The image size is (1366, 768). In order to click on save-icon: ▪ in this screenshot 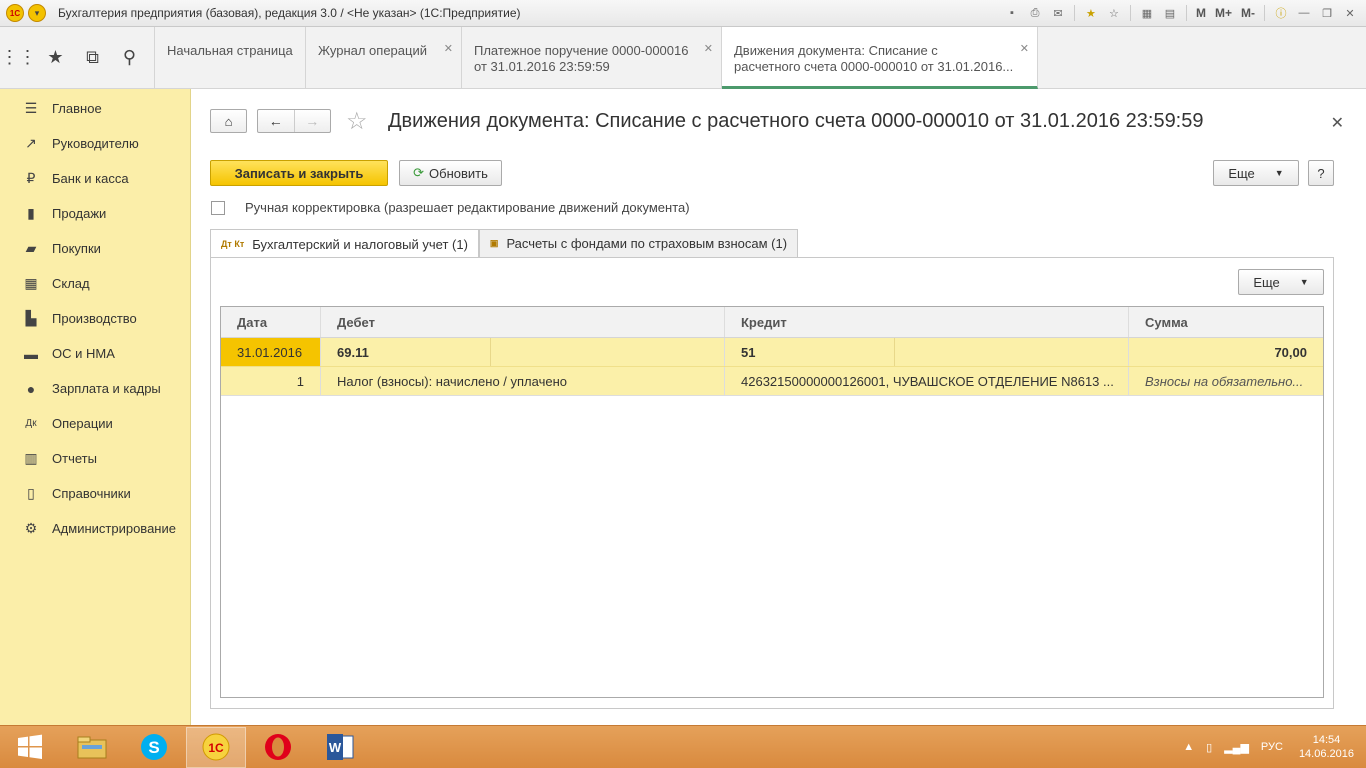, I will do `click(1012, 13)`.